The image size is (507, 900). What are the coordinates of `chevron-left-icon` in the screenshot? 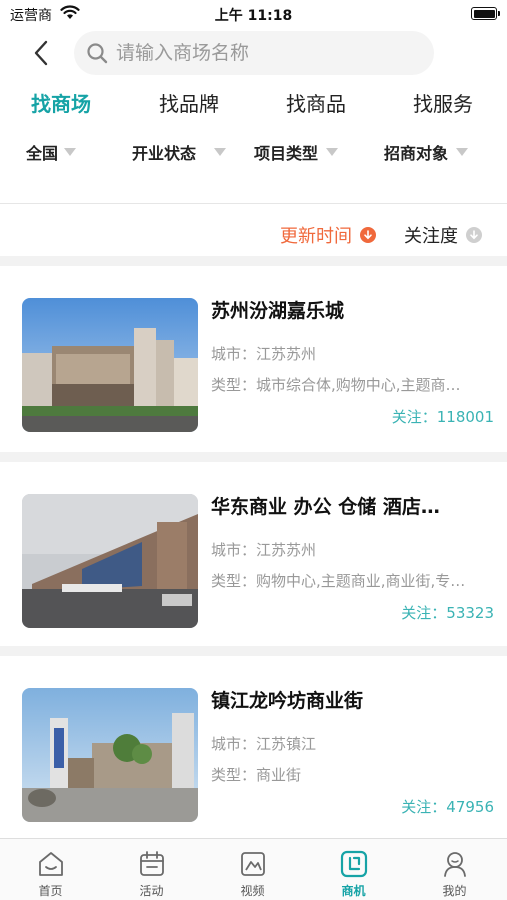 It's located at (41, 53).